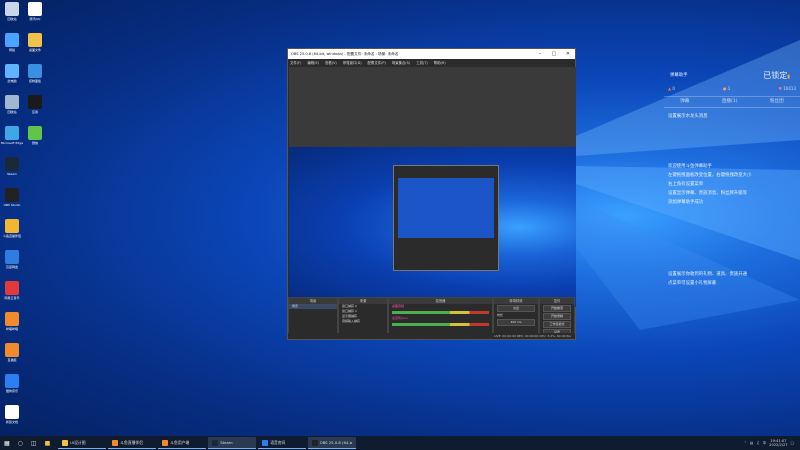 This screenshot has height=450, width=800. Describe the element at coordinates (226, 442) in the screenshot. I see `taskbar-app-label: Steam` at that location.